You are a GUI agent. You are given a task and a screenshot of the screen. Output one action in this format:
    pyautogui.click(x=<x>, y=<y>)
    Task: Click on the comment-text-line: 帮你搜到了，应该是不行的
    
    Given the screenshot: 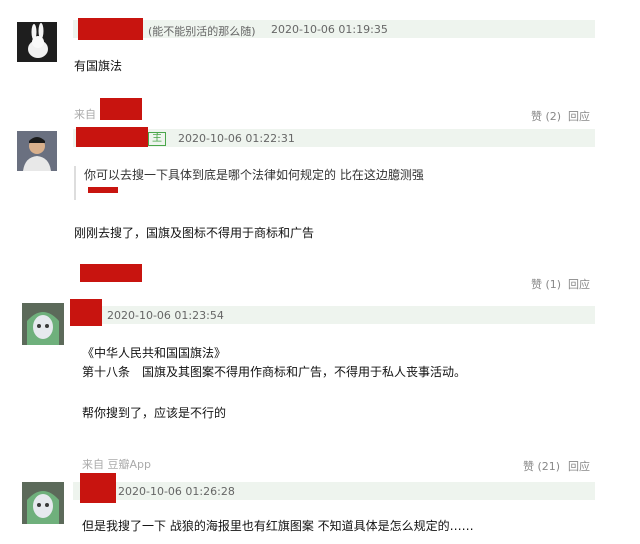 What is the action you would take?
    pyautogui.click(x=154, y=413)
    